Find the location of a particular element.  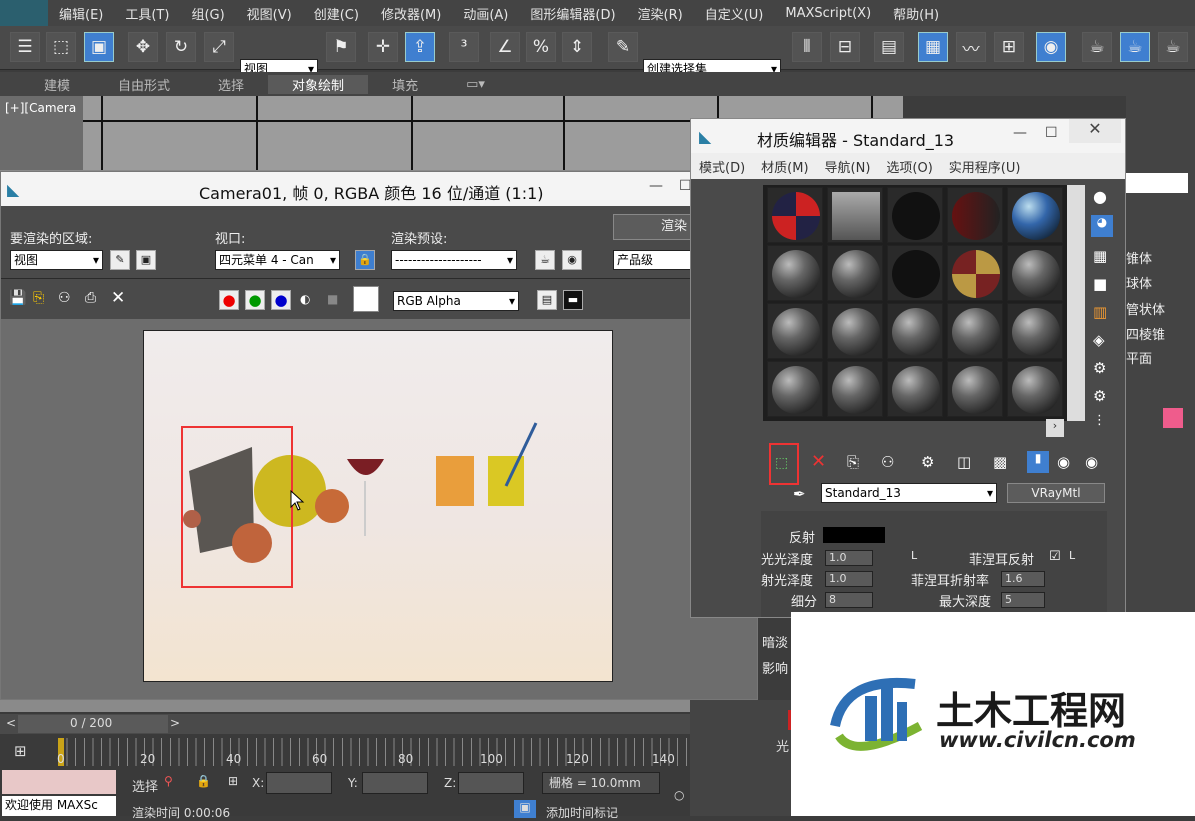

object-color-swatch is located at coordinates (1173, 418).